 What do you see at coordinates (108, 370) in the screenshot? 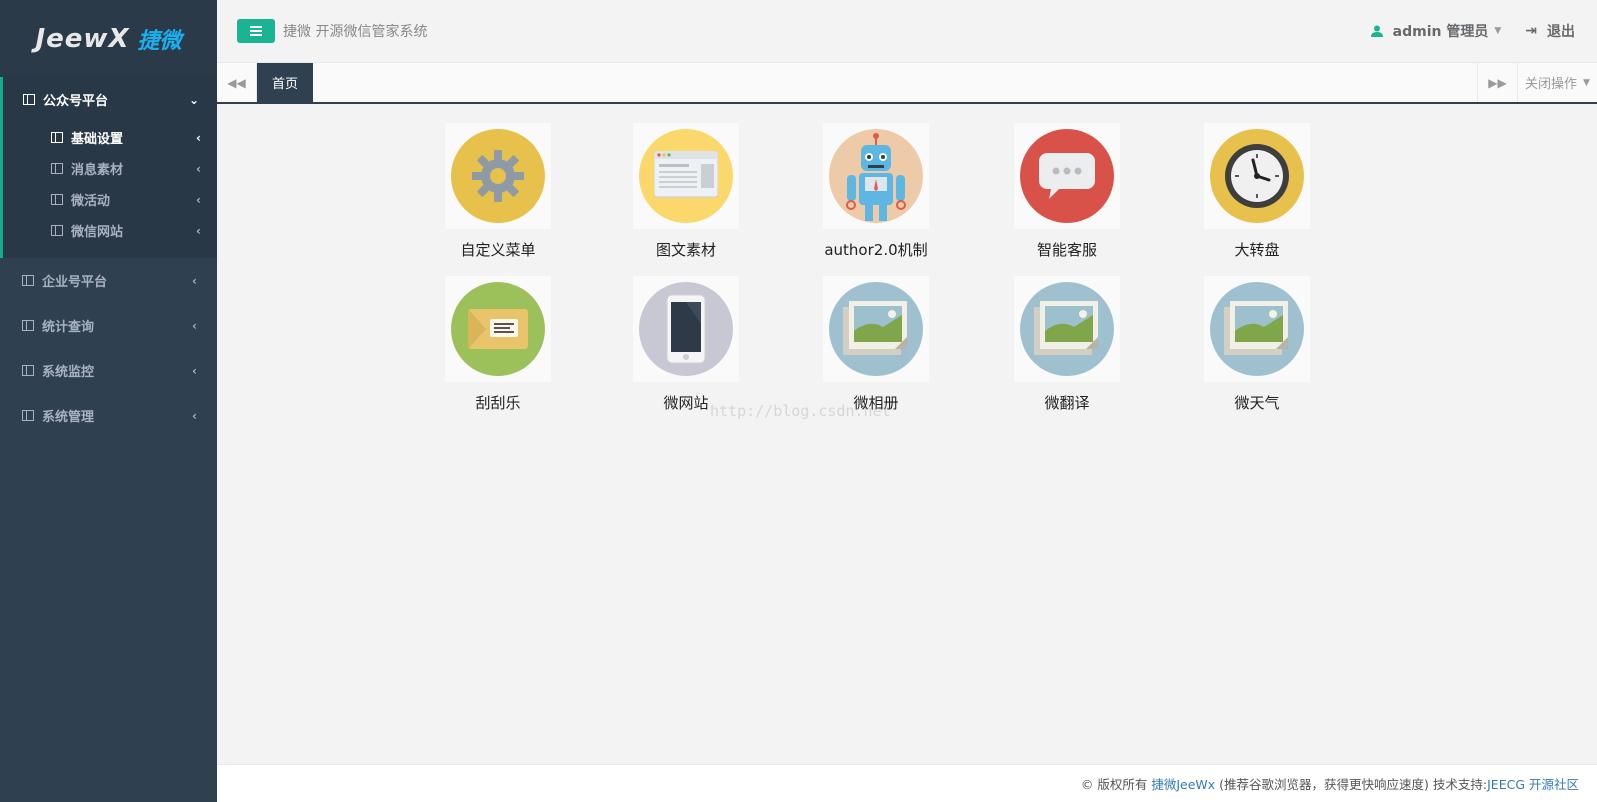
I see `sidebar-item-monitor: 系统监控 ‹` at bounding box center [108, 370].